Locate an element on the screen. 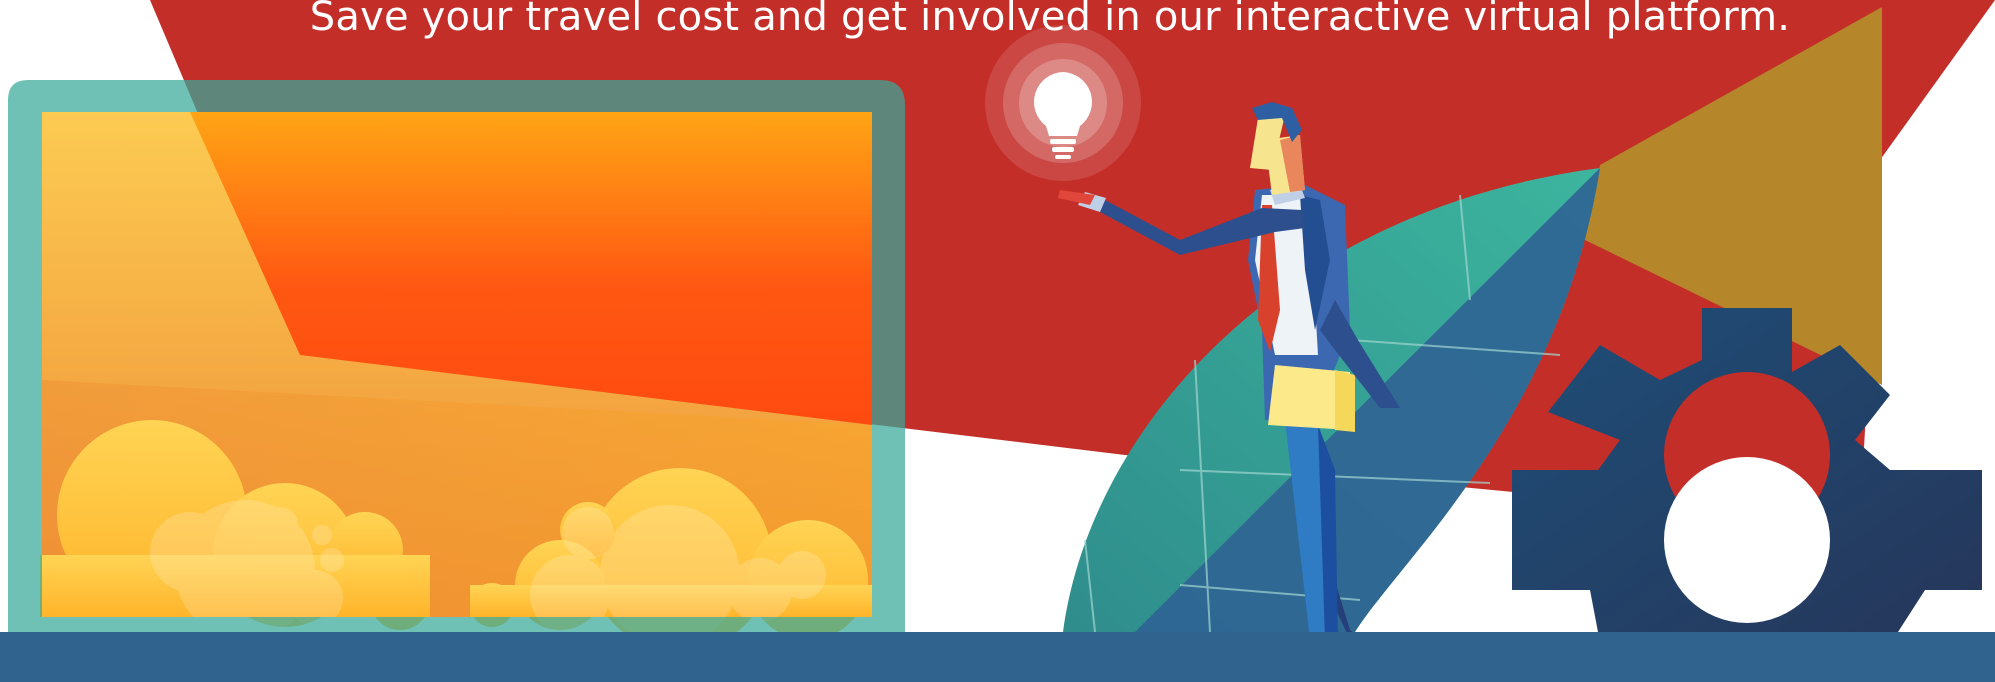  footer-bar is located at coordinates (997, 657).